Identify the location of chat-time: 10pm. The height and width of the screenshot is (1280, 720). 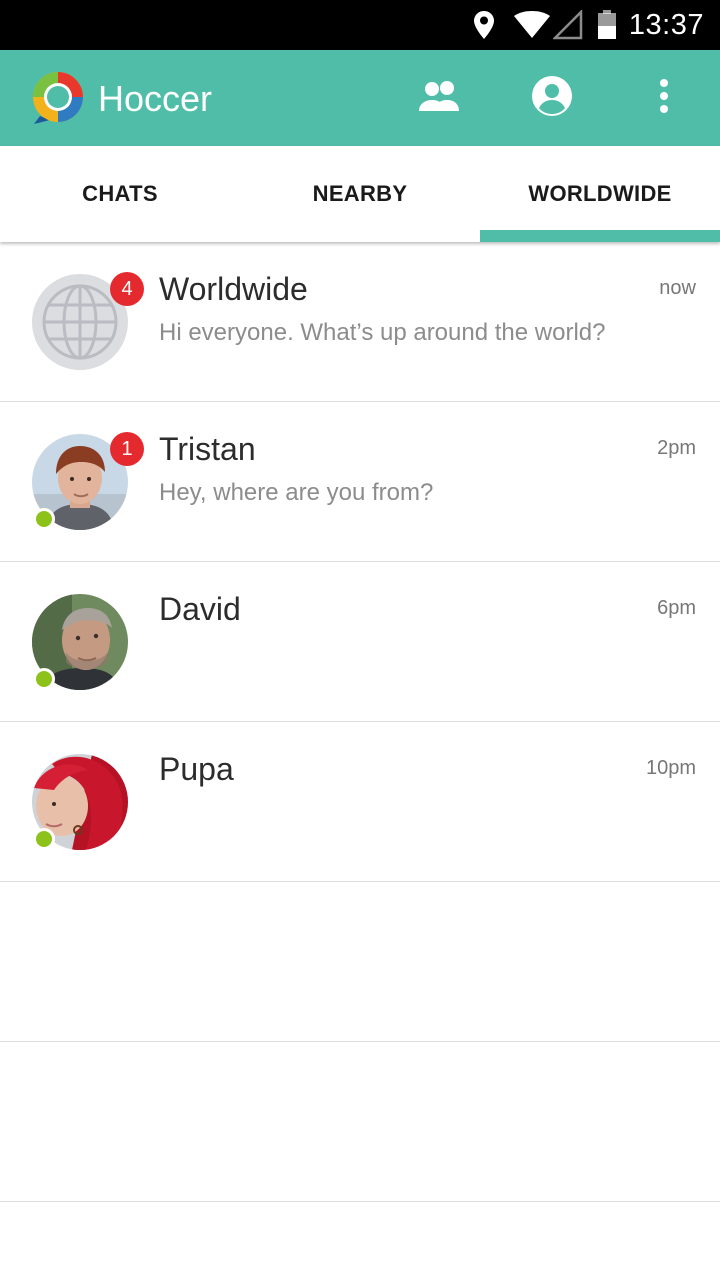
(670, 768).